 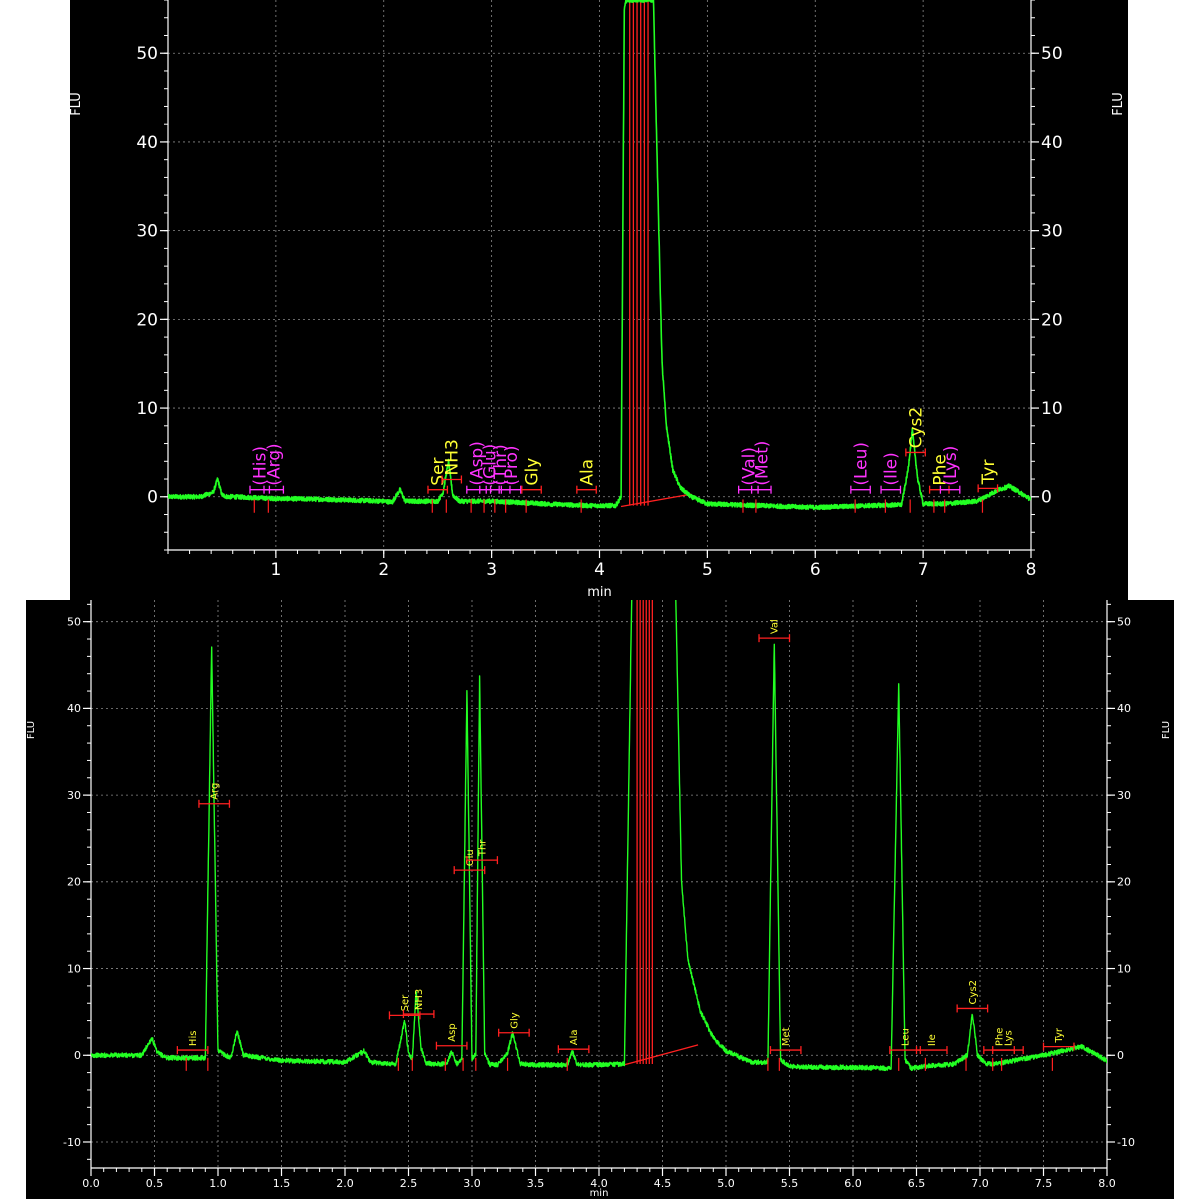 I want to click on x-tick-label: 1.5, so click(x=282, y=1183).